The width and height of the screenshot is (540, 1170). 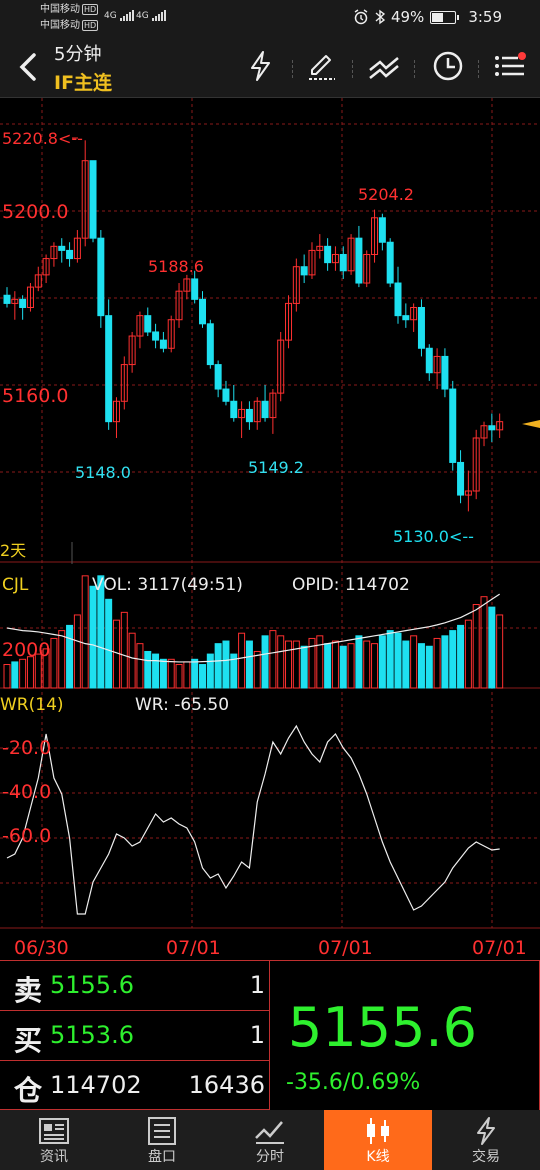 I want to click on ask-price: 5155.6, so click(x=92, y=985).